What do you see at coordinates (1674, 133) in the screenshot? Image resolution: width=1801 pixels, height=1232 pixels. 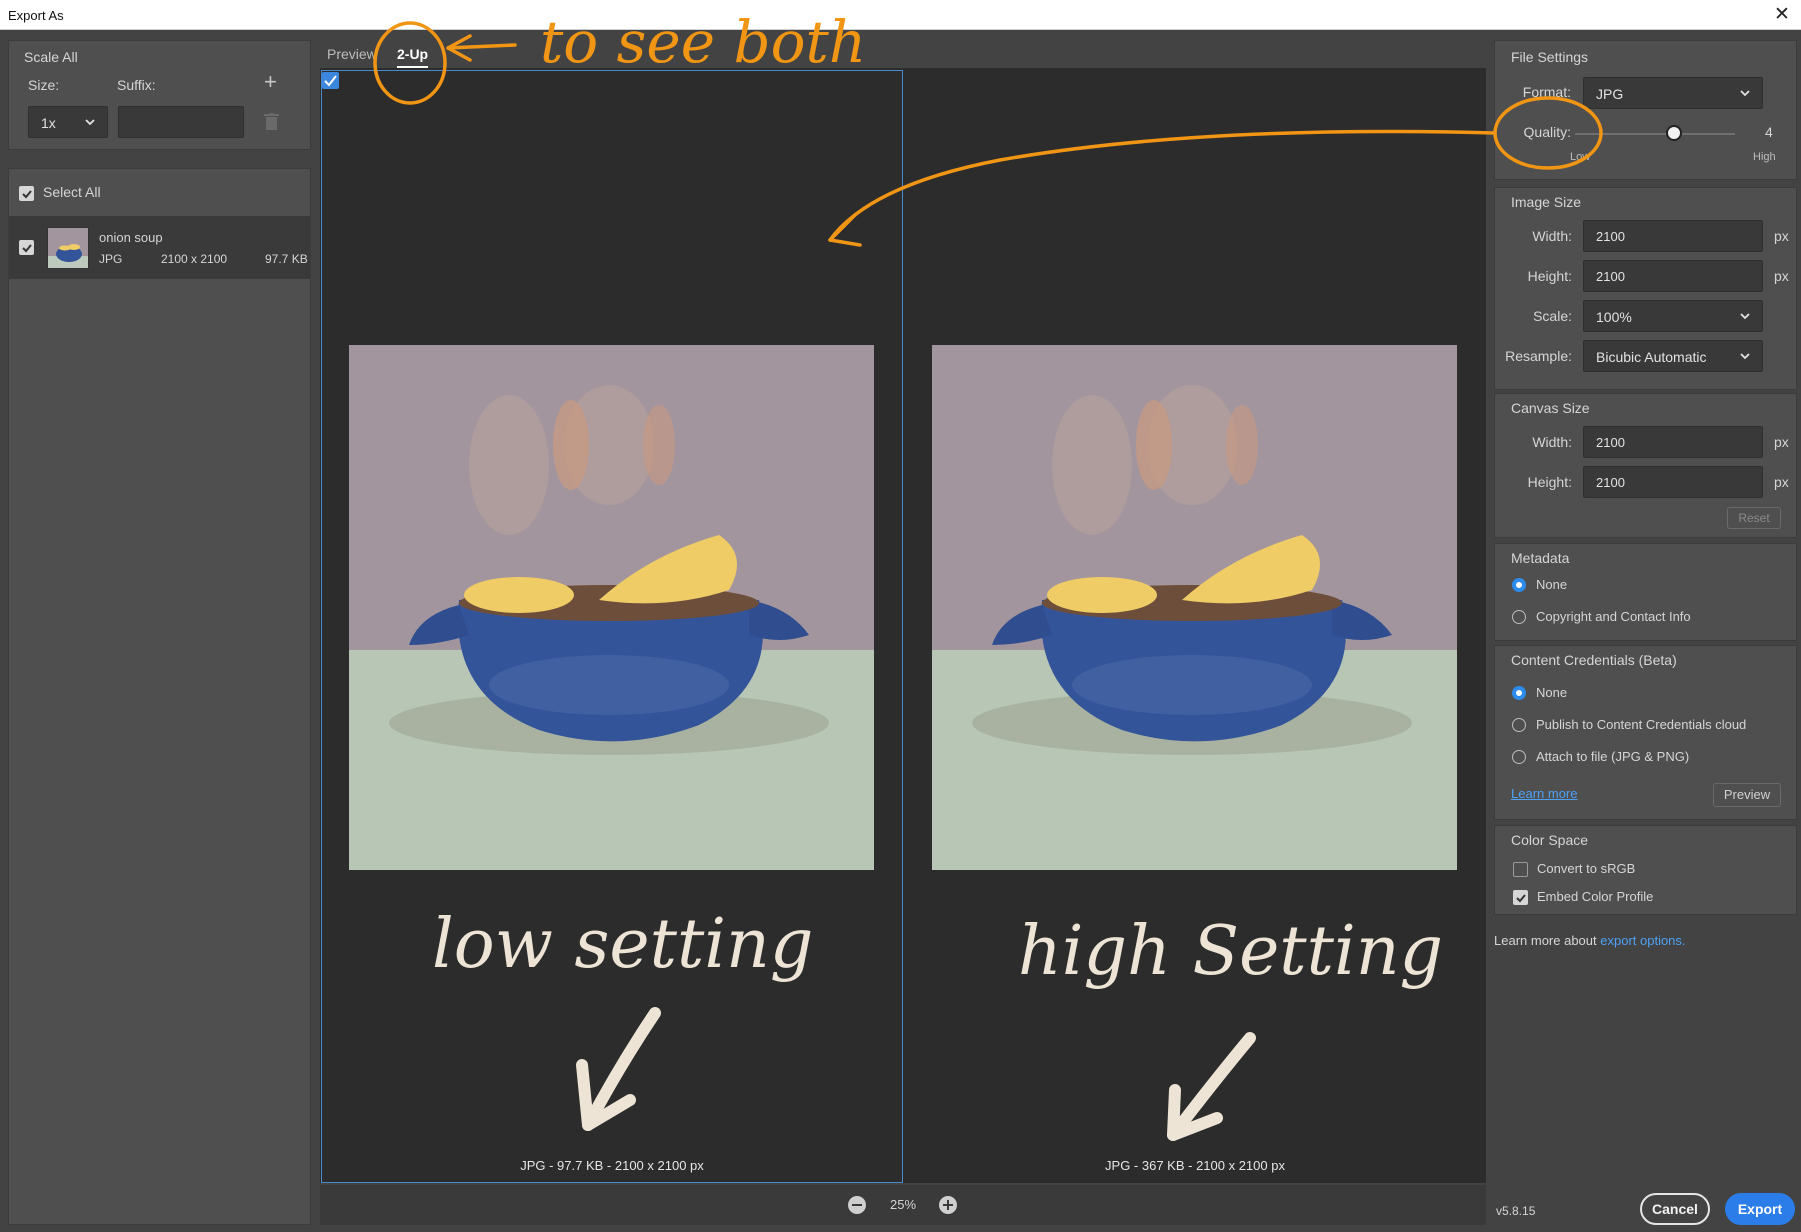 I see `quality-slider-thumb` at bounding box center [1674, 133].